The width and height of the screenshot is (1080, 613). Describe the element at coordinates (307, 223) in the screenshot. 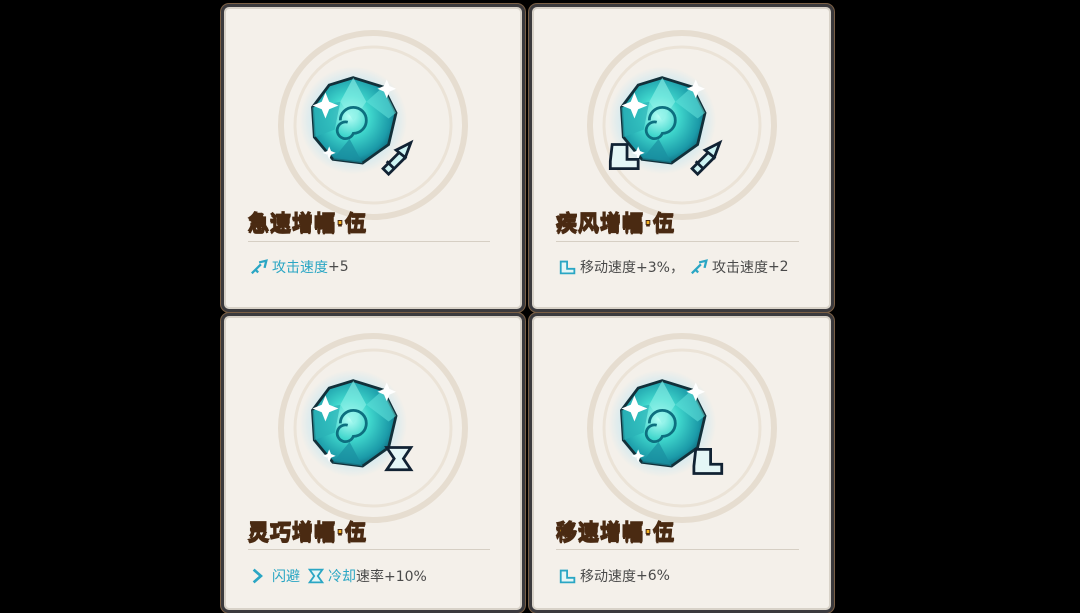

I see `card-title: 急速增幅·伍` at that location.